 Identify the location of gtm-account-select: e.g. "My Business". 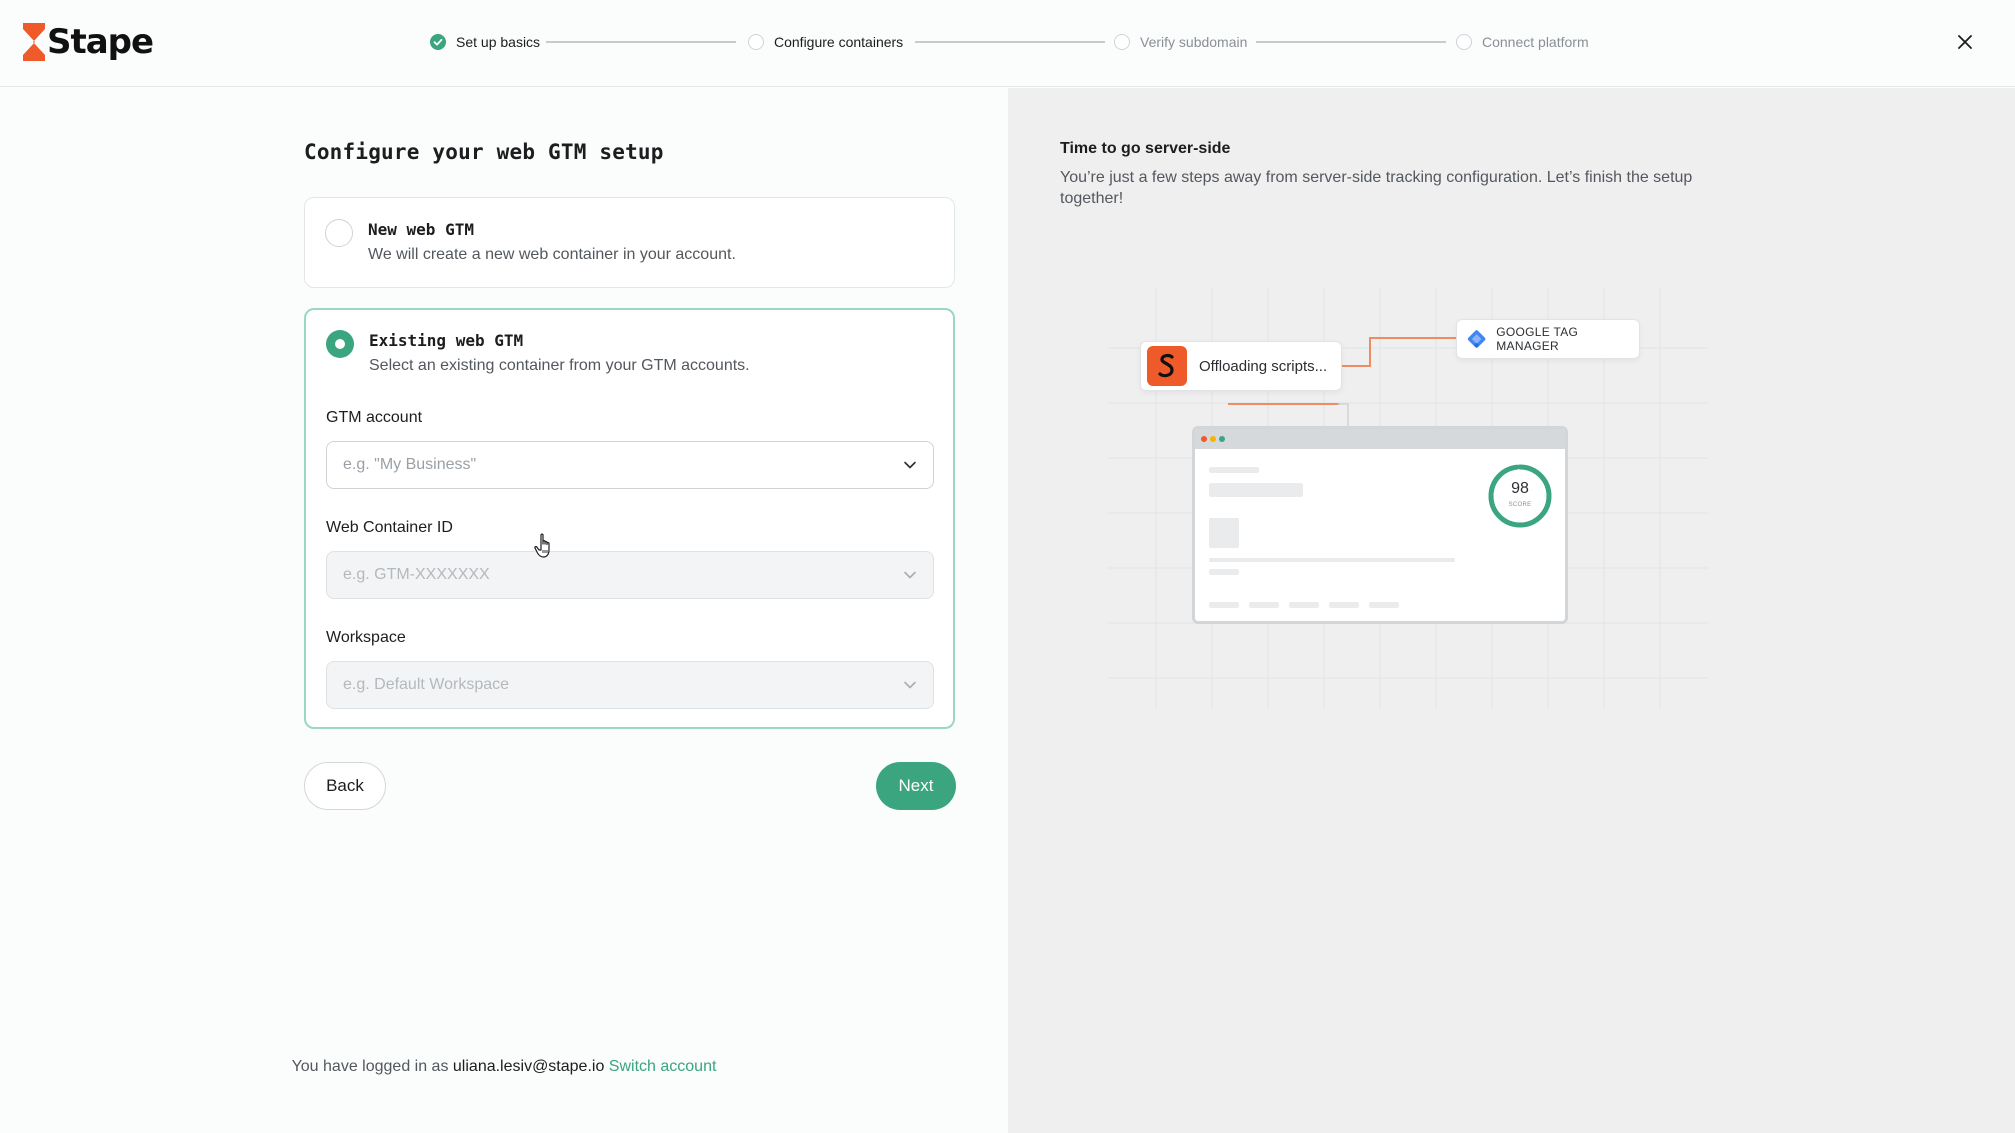
(630, 465).